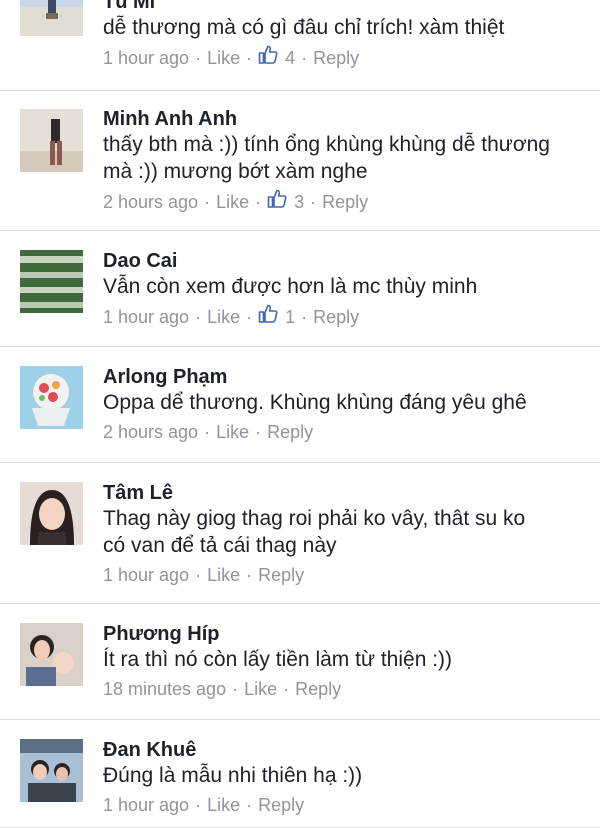 The image size is (600, 828). Describe the element at coordinates (233, 775) in the screenshot. I see `comment-text: Đúng là mẫu nhi thiên hạ :))` at that location.